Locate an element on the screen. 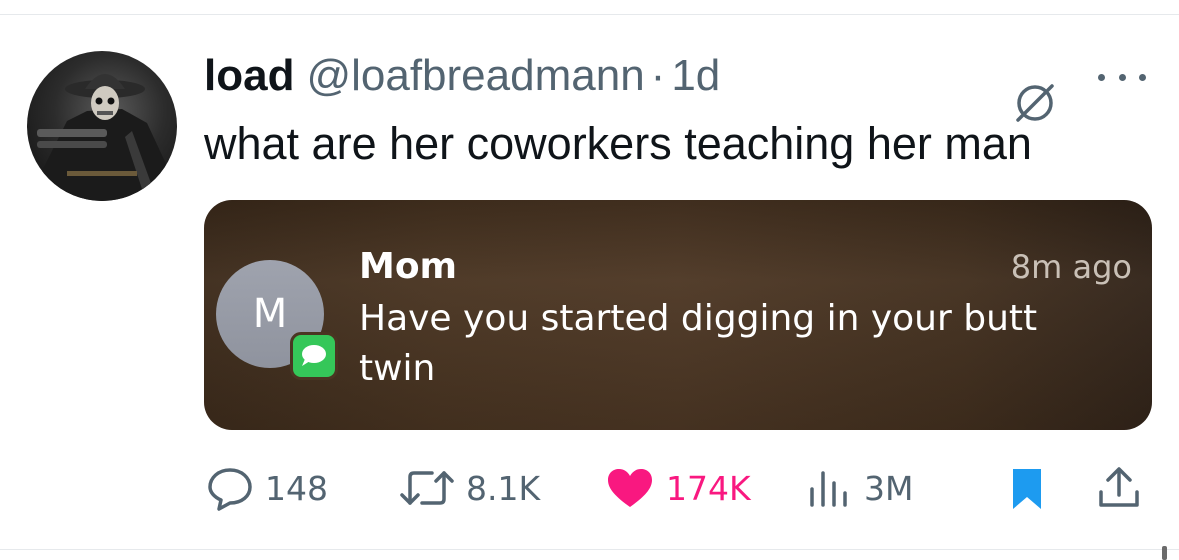 The width and height of the screenshot is (1179, 560). share-icon is located at coordinates (1119, 488).